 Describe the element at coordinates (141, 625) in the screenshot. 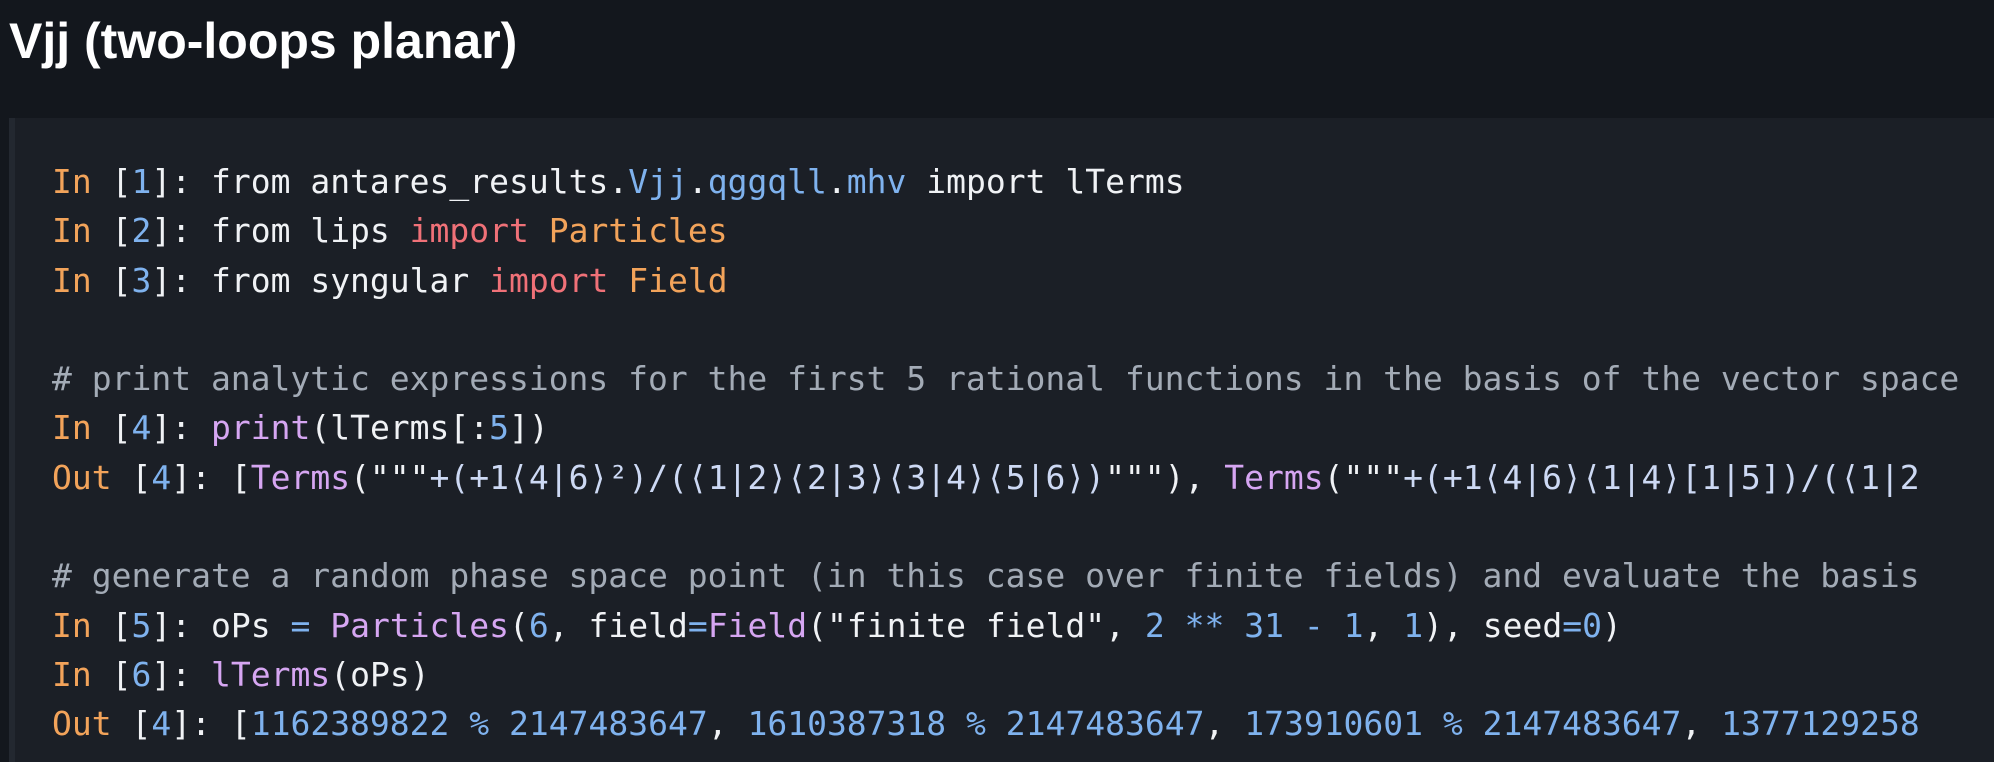

I see `prompt-number: 5` at that location.